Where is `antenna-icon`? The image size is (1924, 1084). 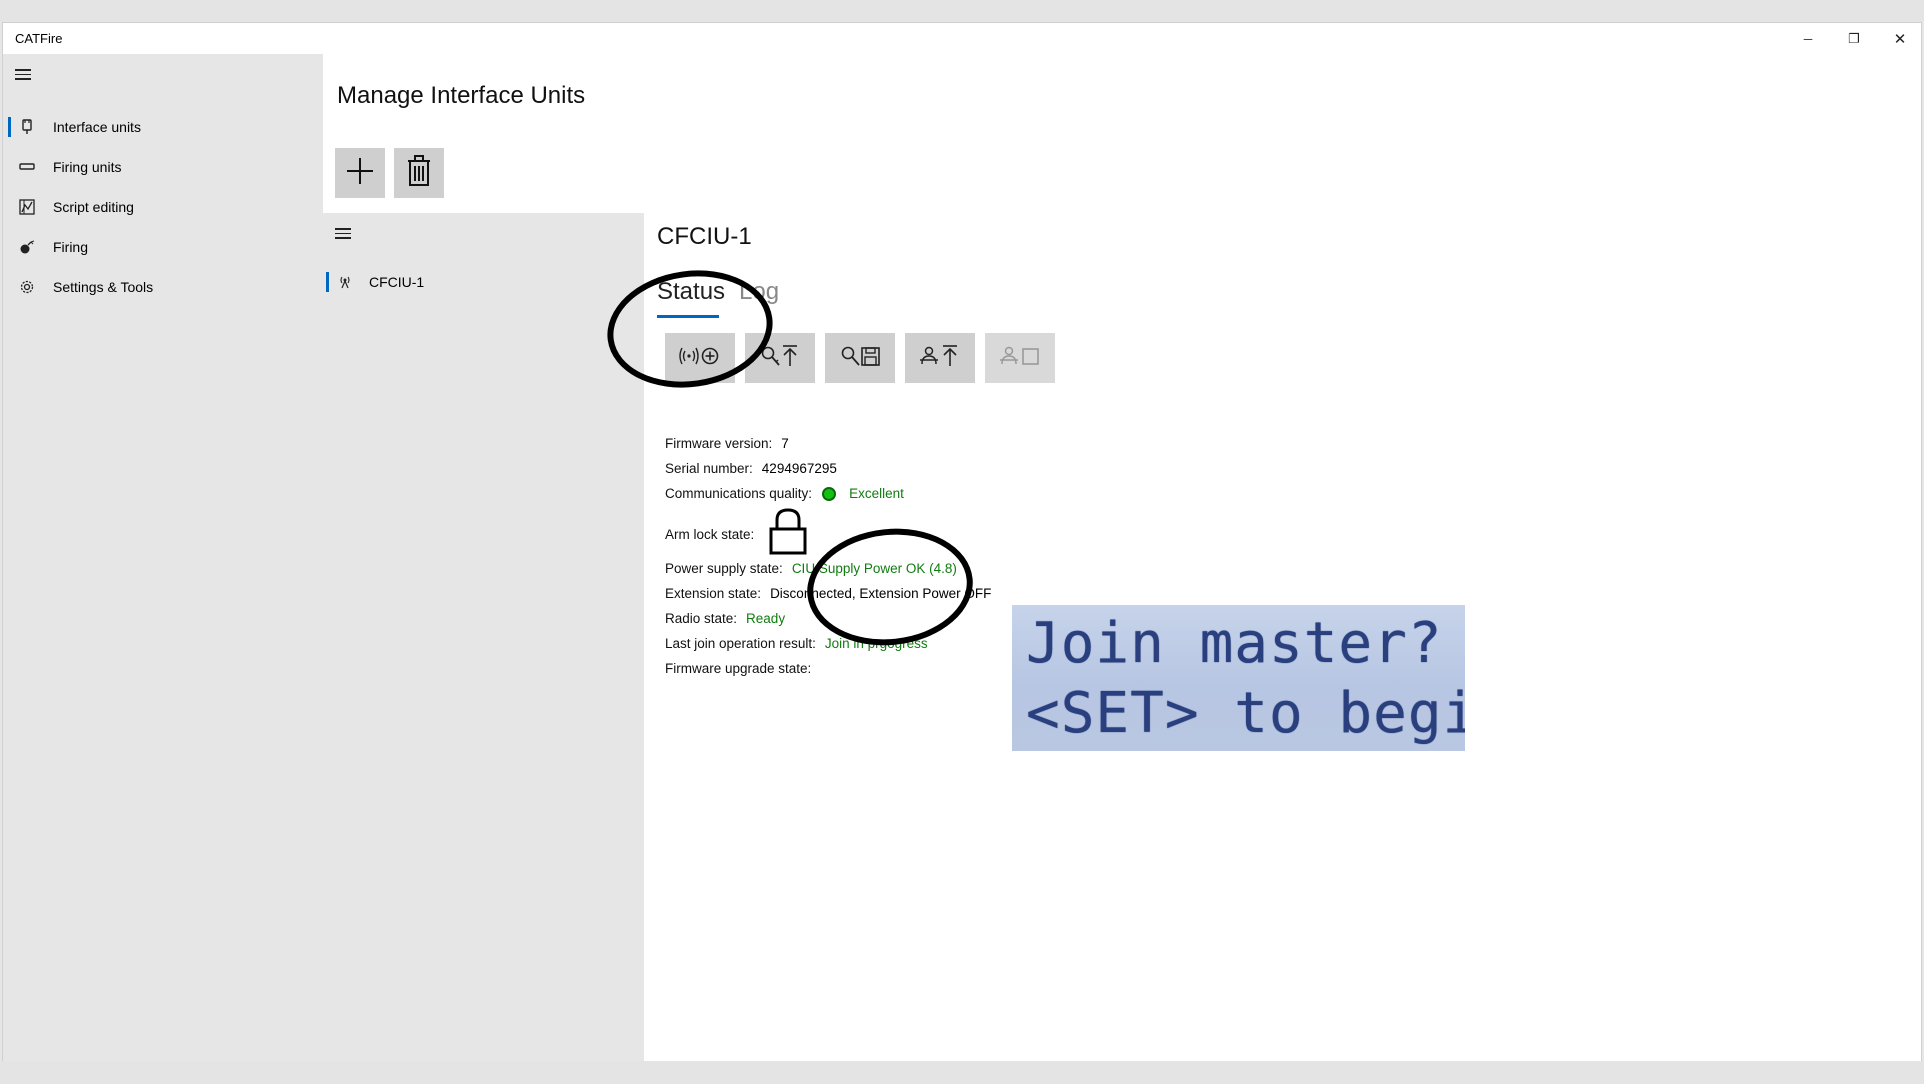 antenna-icon is located at coordinates (345, 282).